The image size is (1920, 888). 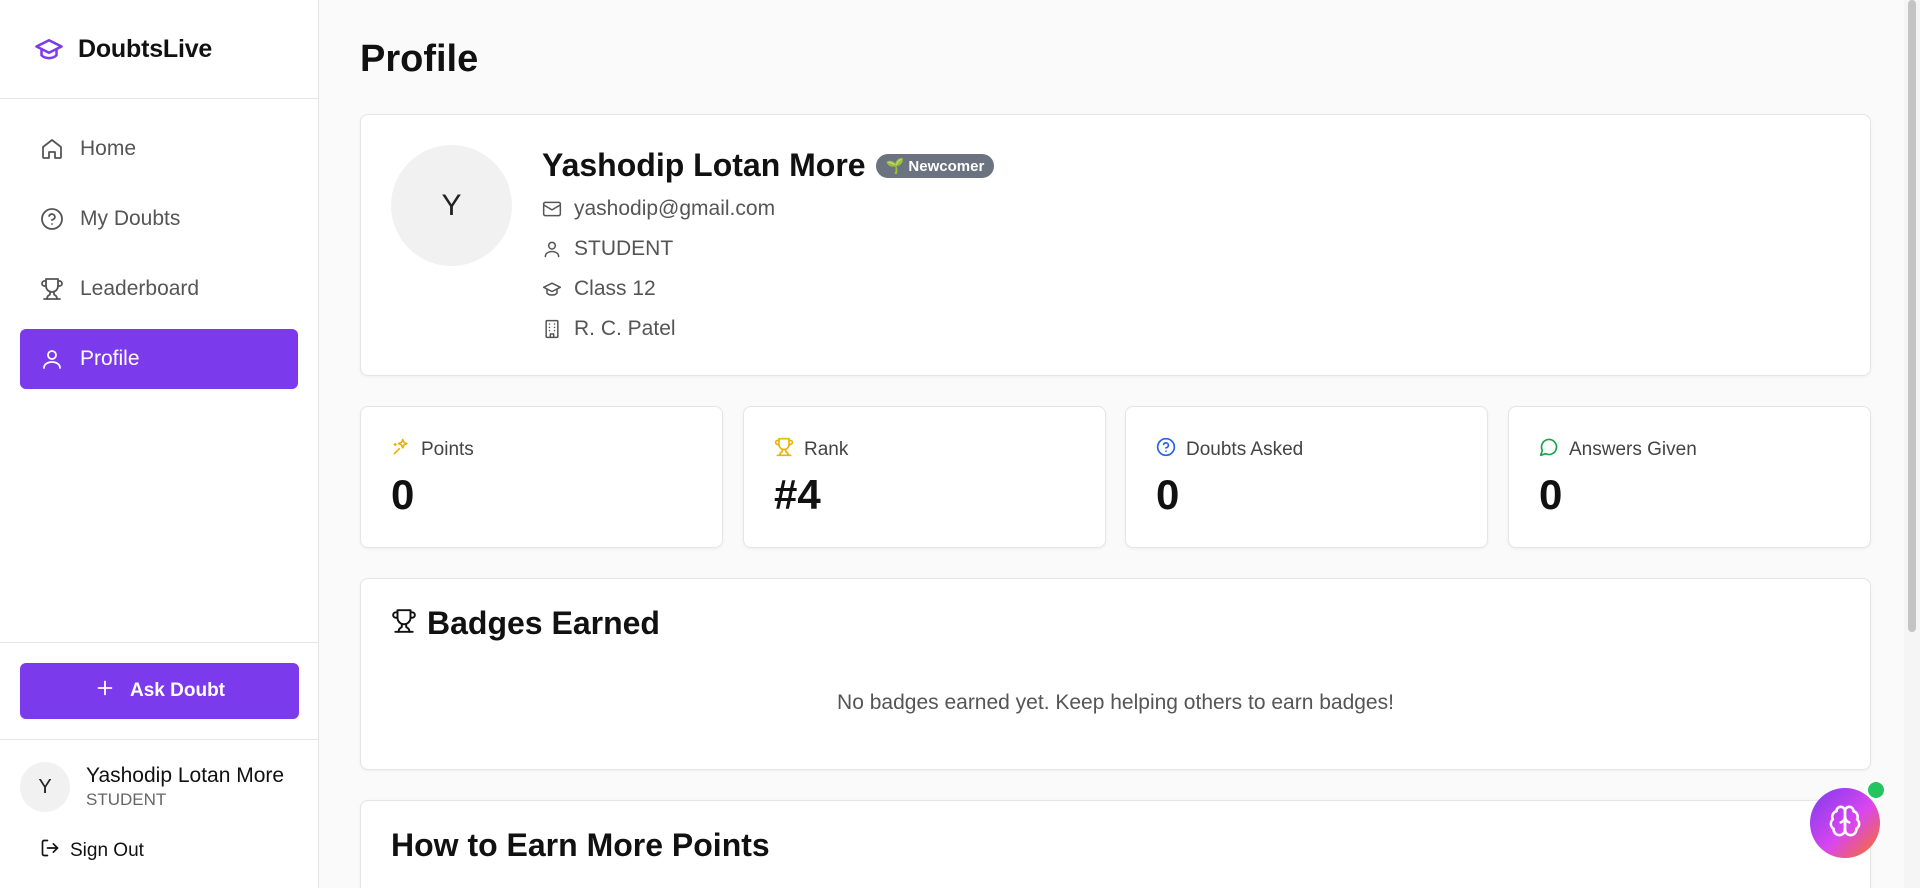 I want to click on sidebar-user-name: Yashodip Lotan More, so click(x=185, y=775).